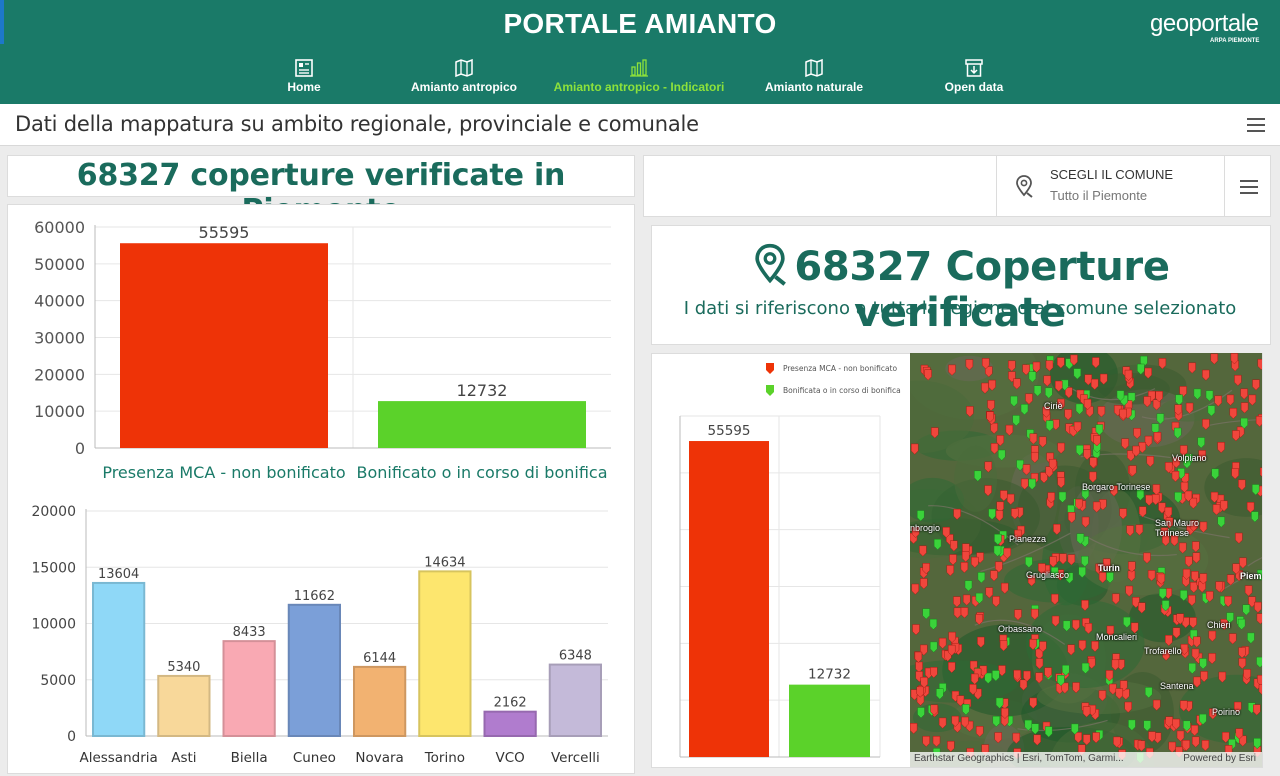 Image resolution: width=1280 pixels, height=776 pixels. What do you see at coordinates (1053, 406) in the screenshot?
I see `map-town-label: Ciriè` at bounding box center [1053, 406].